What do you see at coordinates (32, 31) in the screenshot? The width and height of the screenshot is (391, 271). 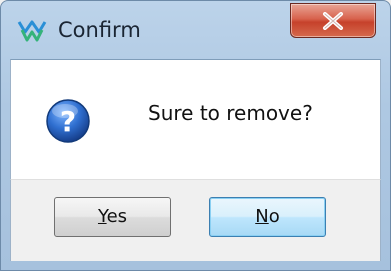 I see `app-logo-icon` at bounding box center [32, 31].